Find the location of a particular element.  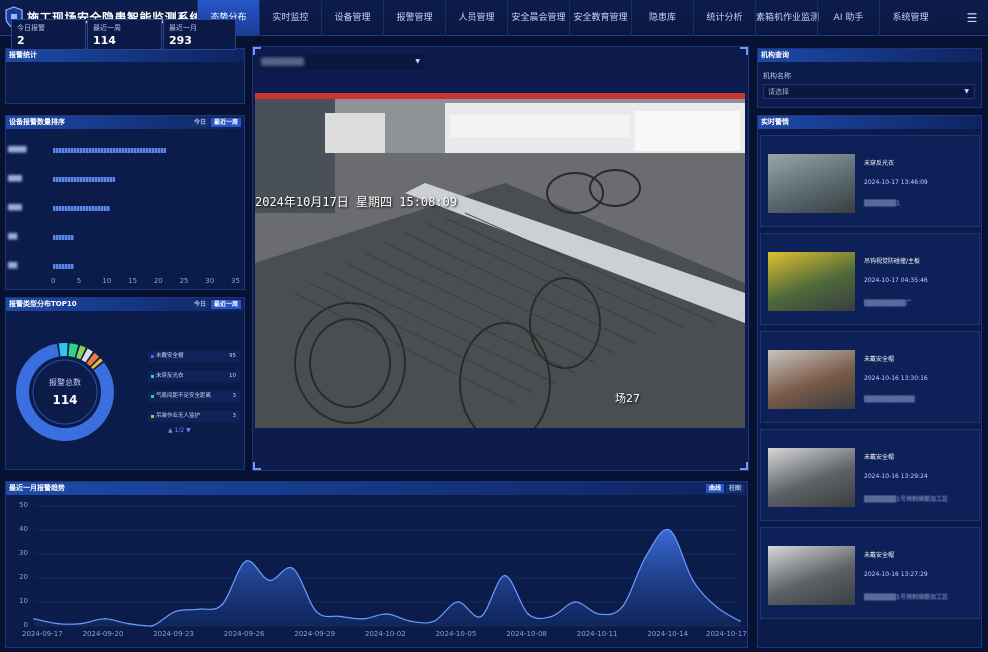

panel-title: 报警统计 is located at coordinates (125, 55).